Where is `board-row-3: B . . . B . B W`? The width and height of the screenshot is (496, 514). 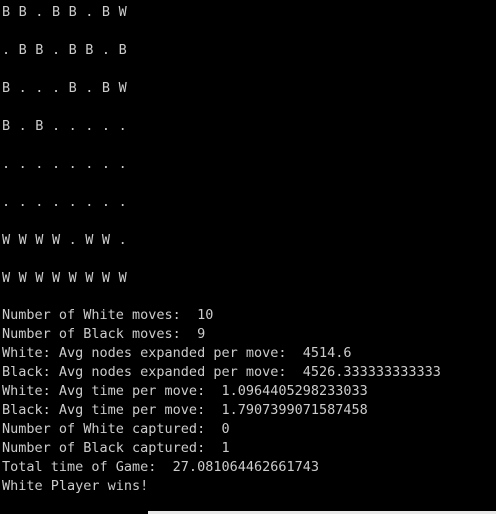
board-row-3: B . . . B . B W is located at coordinates (64, 88).